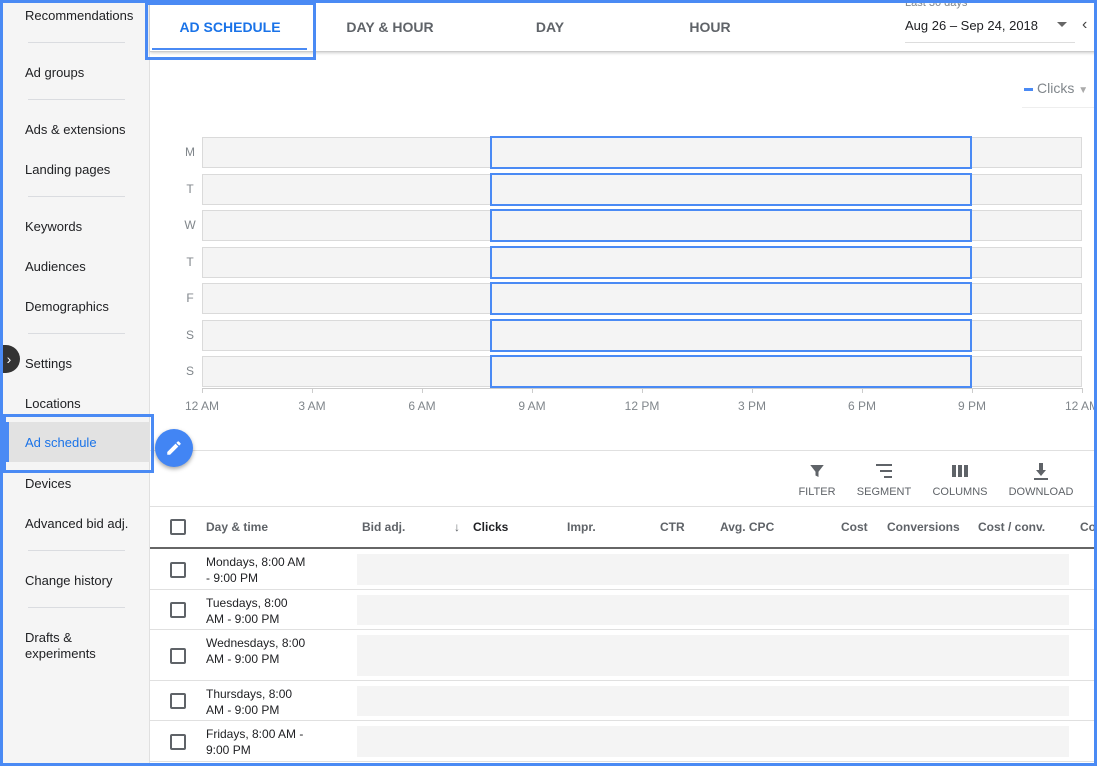 The width and height of the screenshot is (1097, 766). What do you see at coordinates (256, 702) in the screenshot?
I see `row-day-time: Thursdays, 8:00 AM - 9:00 PM` at bounding box center [256, 702].